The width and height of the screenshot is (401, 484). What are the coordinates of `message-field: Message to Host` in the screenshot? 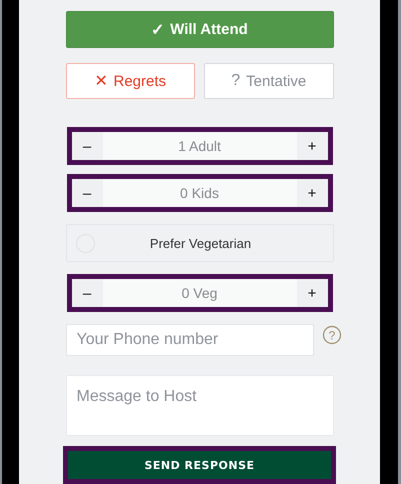 It's located at (200, 405).